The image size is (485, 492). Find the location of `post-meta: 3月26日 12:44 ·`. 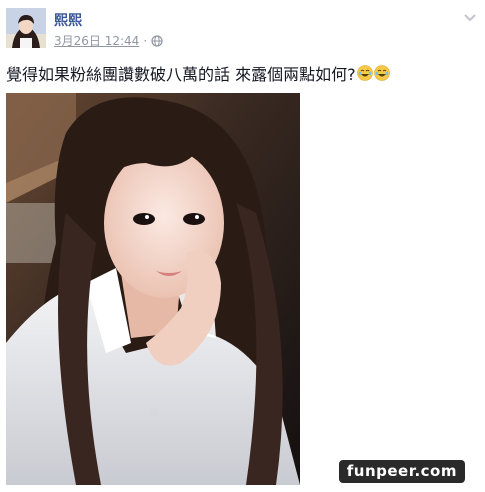

post-meta: 3月26日 12:44 · is located at coordinates (108, 40).